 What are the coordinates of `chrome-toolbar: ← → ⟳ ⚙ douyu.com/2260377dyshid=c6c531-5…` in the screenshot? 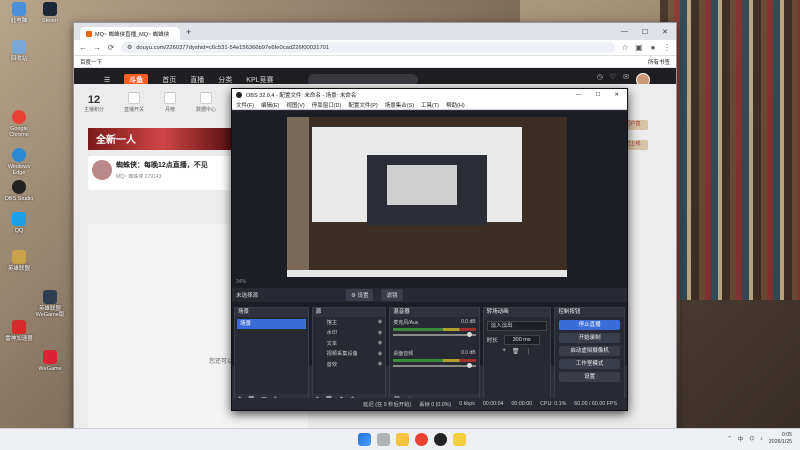 It's located at (375, 48).